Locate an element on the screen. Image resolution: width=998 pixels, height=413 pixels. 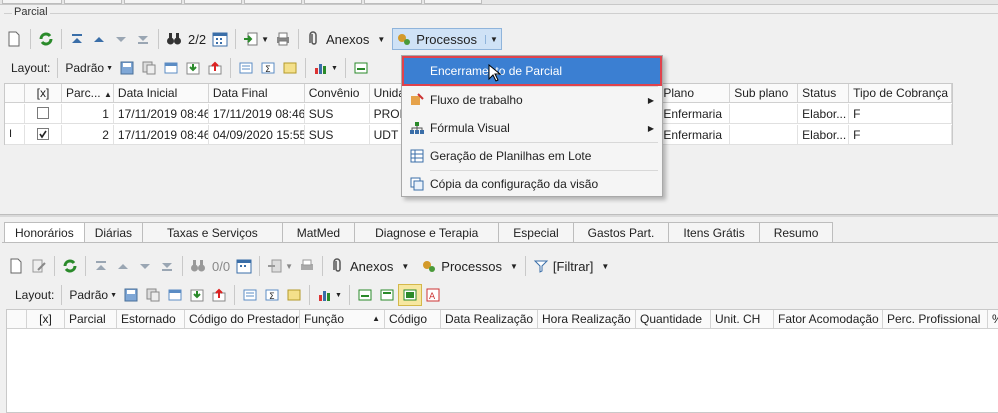
column-header: Estornado is located at coordinates (151, 319).